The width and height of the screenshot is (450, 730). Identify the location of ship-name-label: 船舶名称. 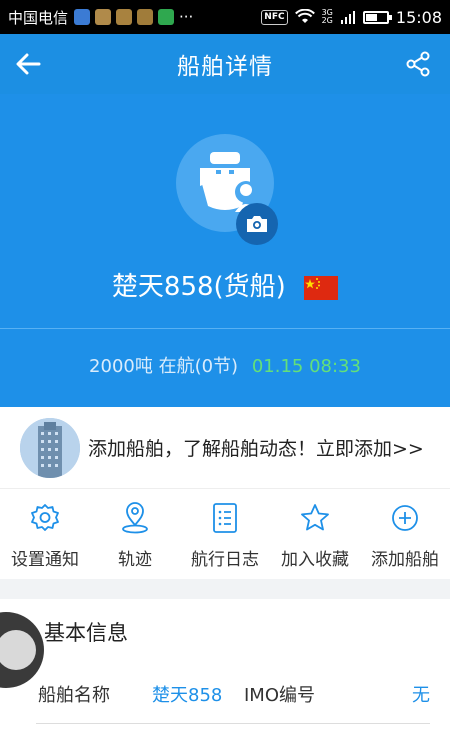
(74, 695).